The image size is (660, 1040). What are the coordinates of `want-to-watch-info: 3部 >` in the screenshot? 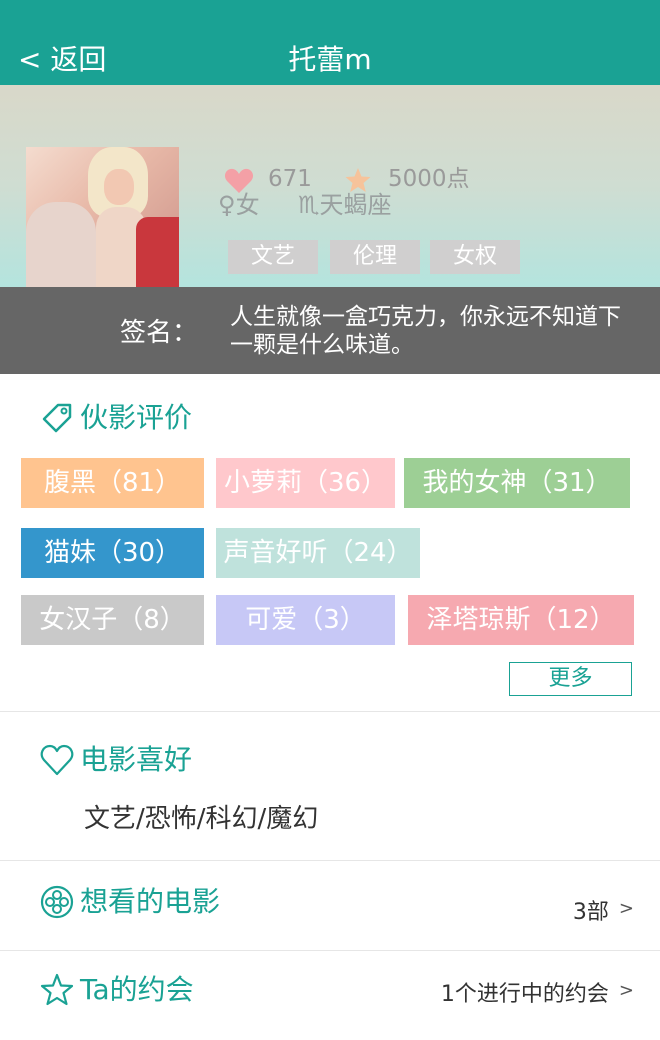 It's located at (603, 913).